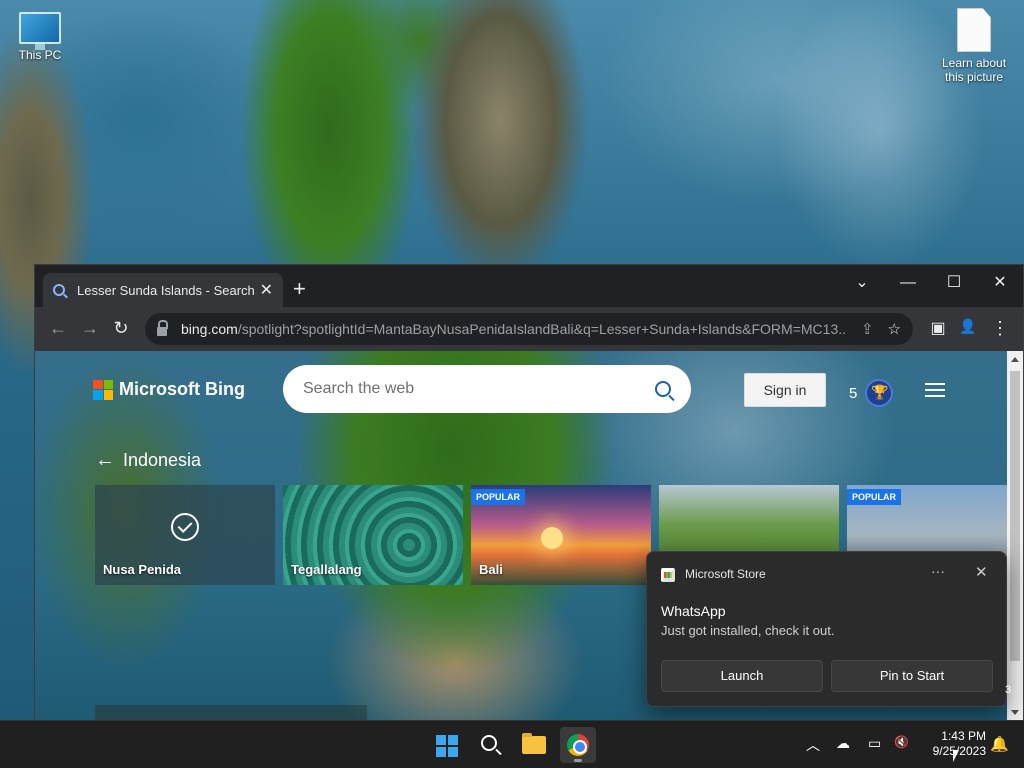 This screenshot has height=768, width=1024. I want to click on scroll-thumb, so click(1015, 516).